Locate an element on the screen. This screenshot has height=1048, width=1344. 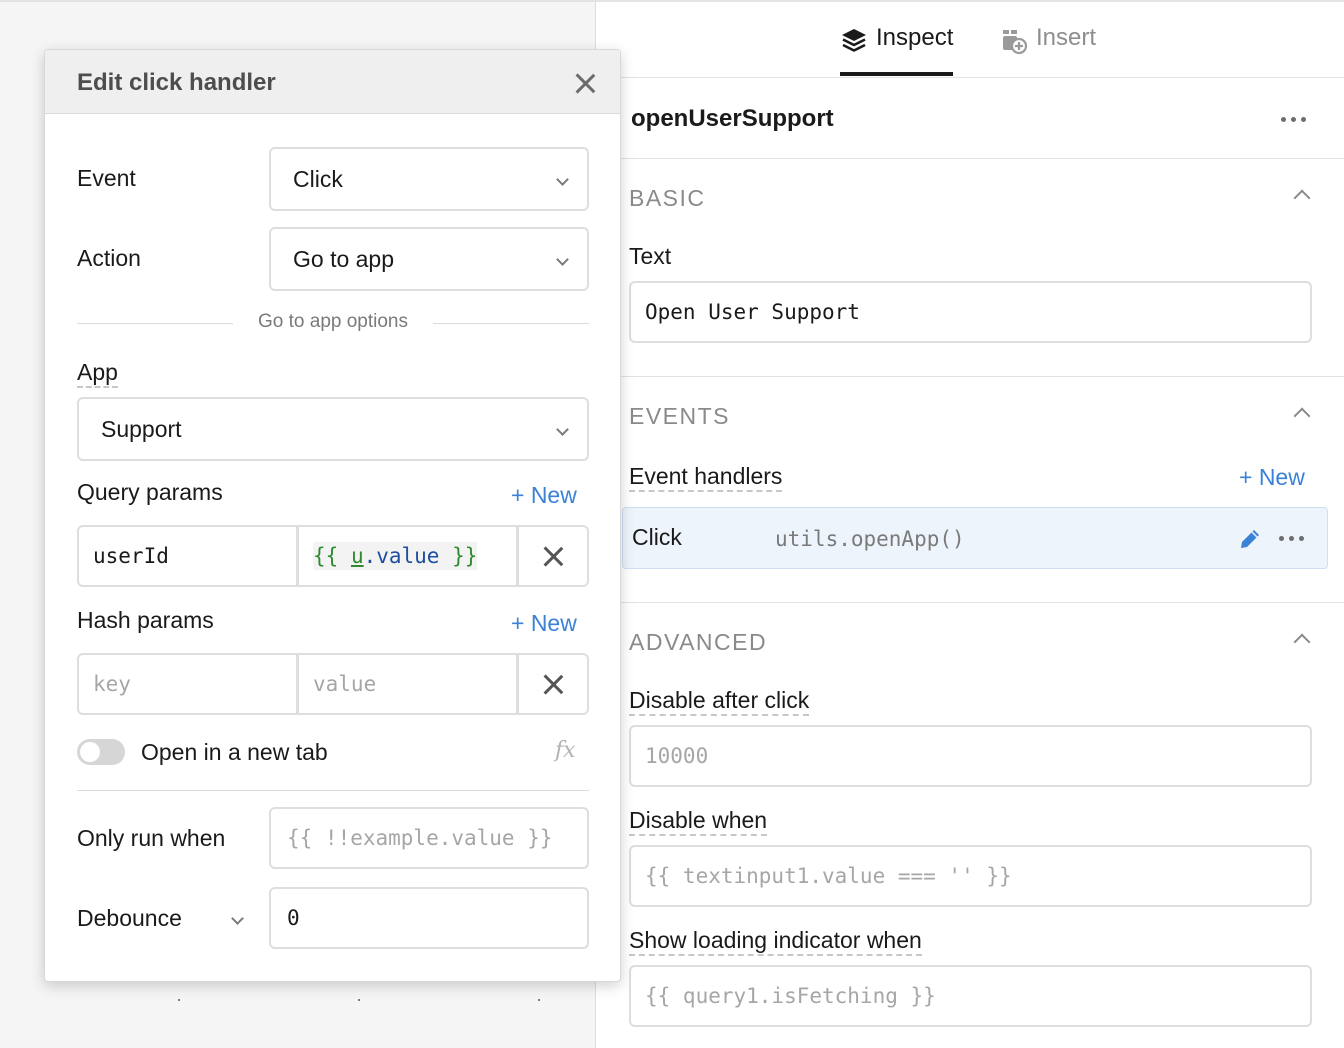
handler-event-name: Click is located at coordinates (657, 537).